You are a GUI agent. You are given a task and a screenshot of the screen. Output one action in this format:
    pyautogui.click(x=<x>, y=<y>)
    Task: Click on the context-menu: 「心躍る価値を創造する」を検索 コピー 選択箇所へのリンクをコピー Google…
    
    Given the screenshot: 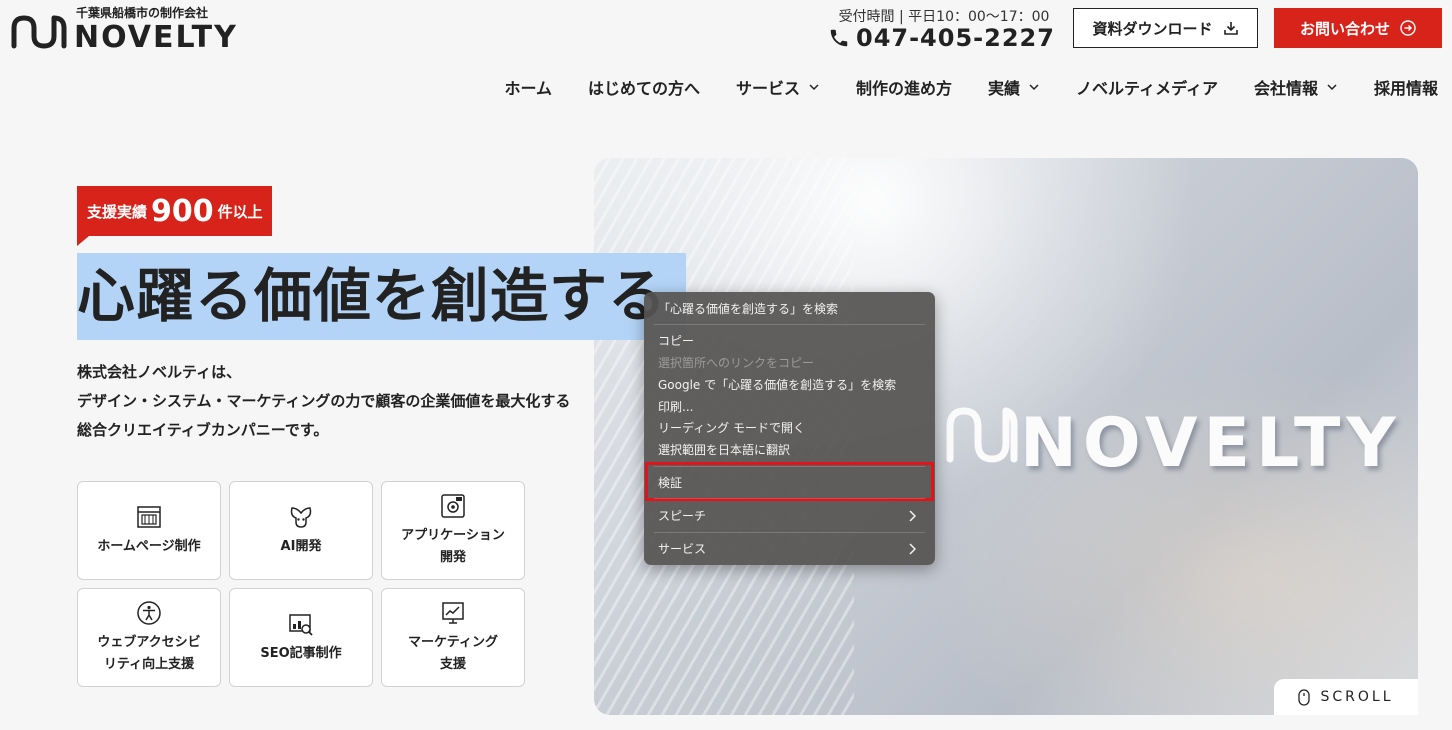 What is the action you would take?
    pyautogui.click(x=789, y=428)
    